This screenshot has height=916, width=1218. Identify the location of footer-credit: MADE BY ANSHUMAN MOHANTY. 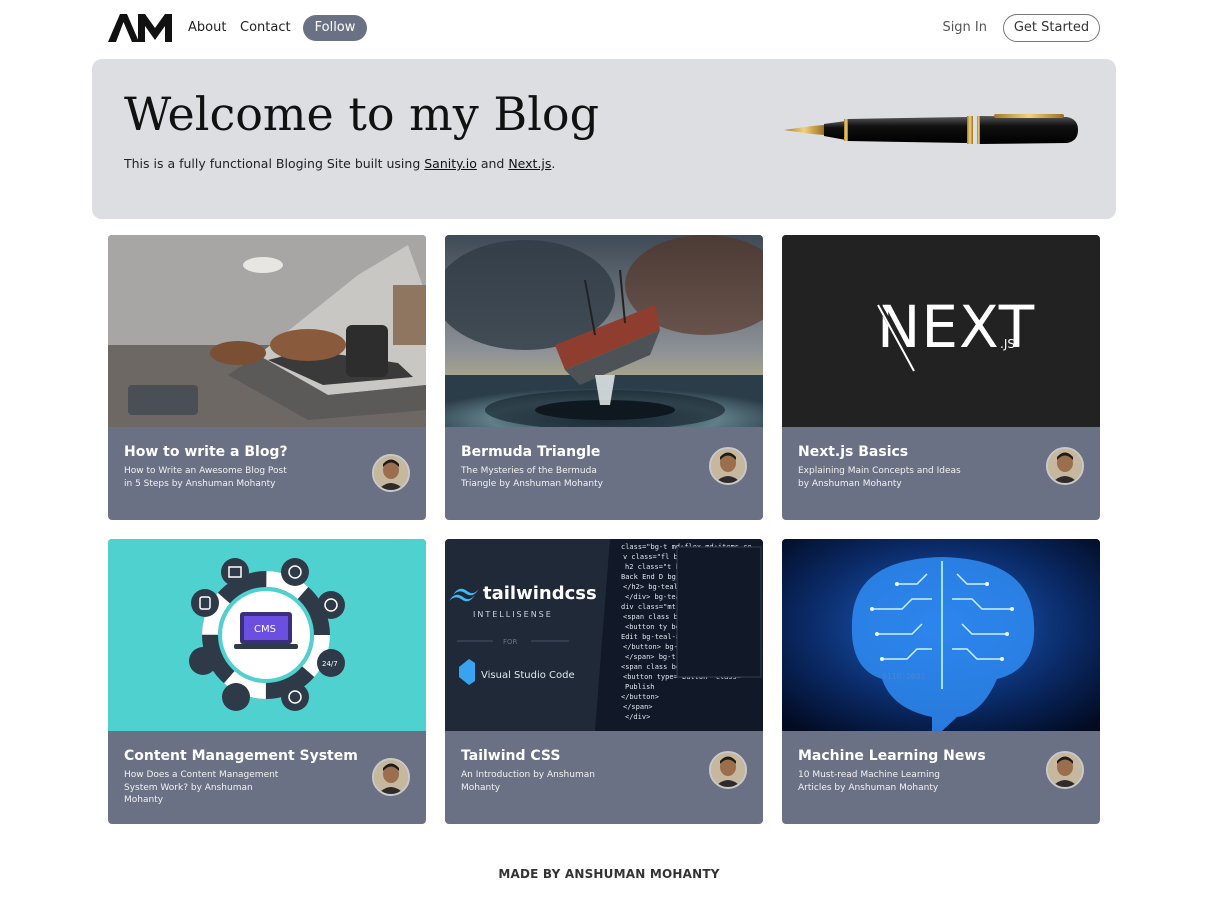
(609, 874).